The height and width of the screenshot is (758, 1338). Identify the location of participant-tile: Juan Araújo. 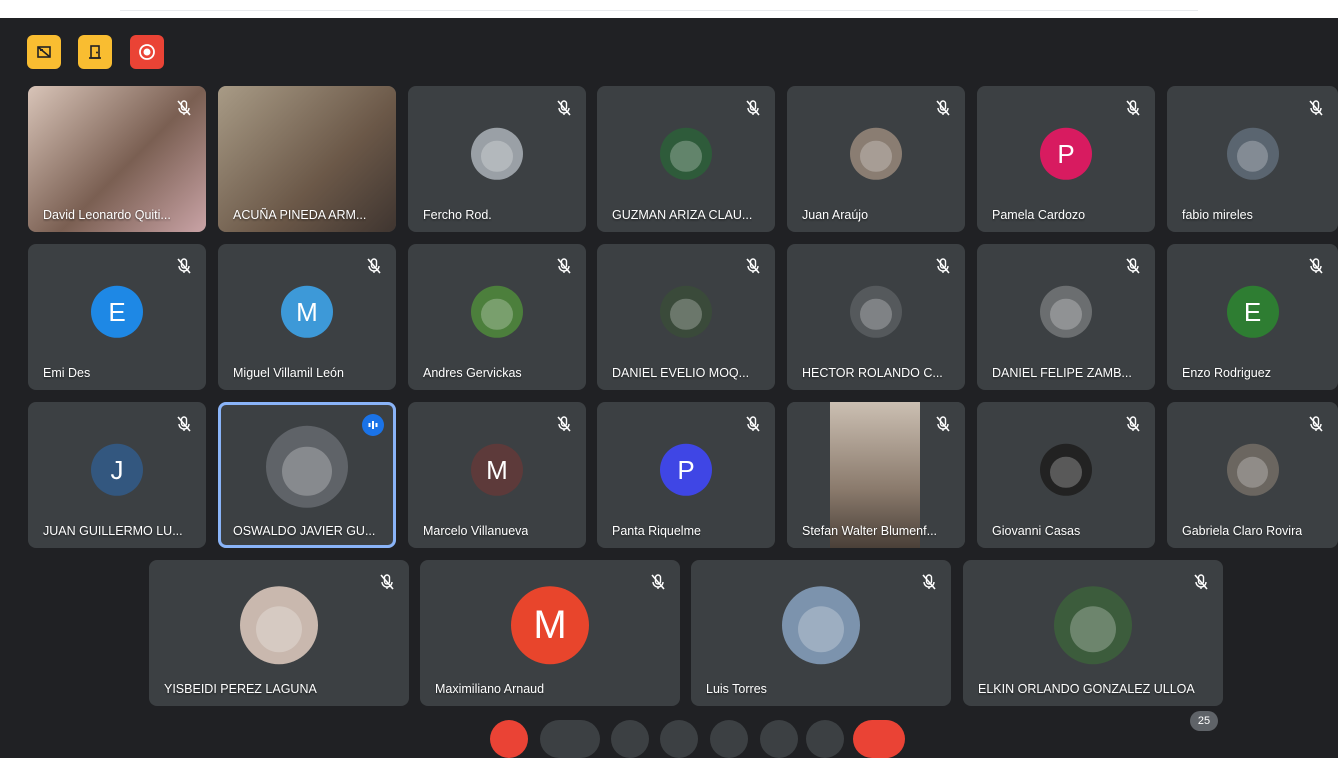
(876, 159).